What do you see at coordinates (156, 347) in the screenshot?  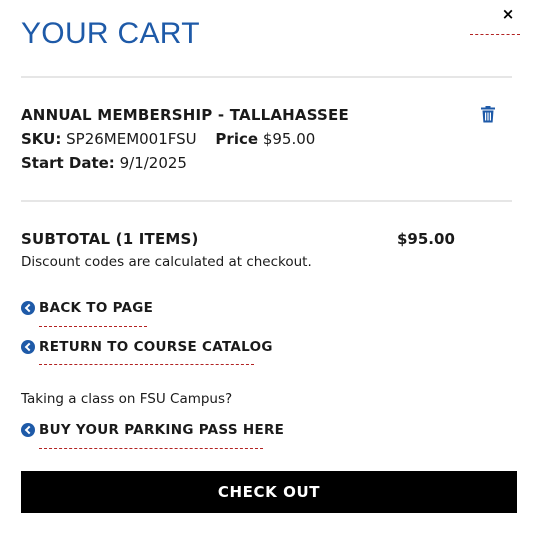 I see `return-to-catalog-label: RETURN TO COURSE CATALOG` at bounding box center [156, 347].